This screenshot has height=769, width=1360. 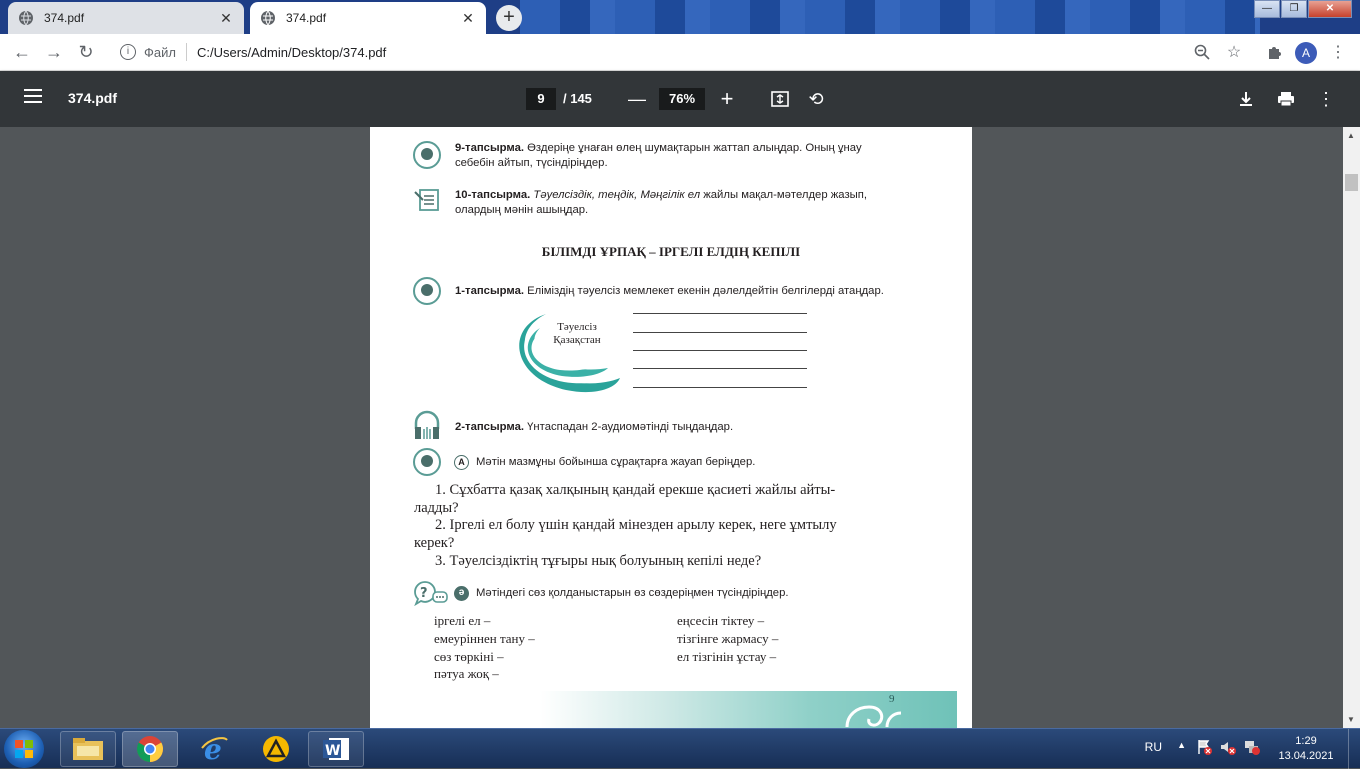 What do you see at coordinates (1252, 748) in the screenshot?
I see `network-icon` at bounding box center [1252, 748].